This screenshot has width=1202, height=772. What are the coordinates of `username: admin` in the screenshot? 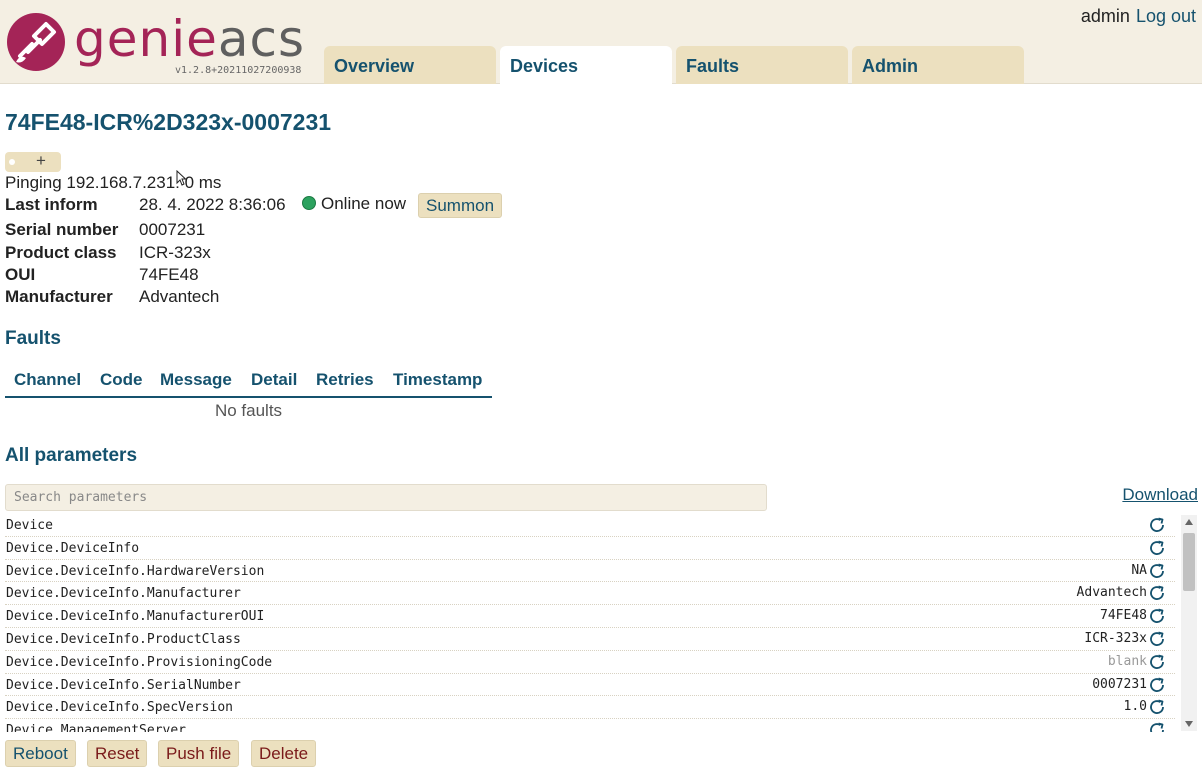 It's located at (1105, 16).